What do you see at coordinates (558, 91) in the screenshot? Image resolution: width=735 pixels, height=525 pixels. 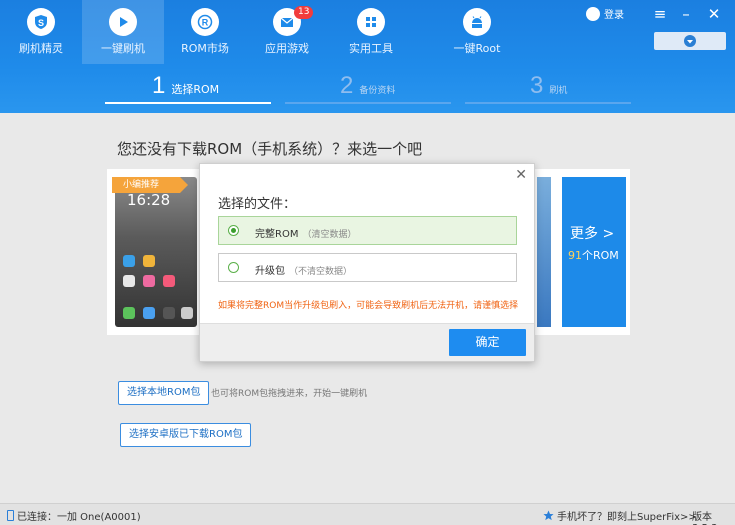 I see `step-label: 刷机` at bounding box center [558, 91].